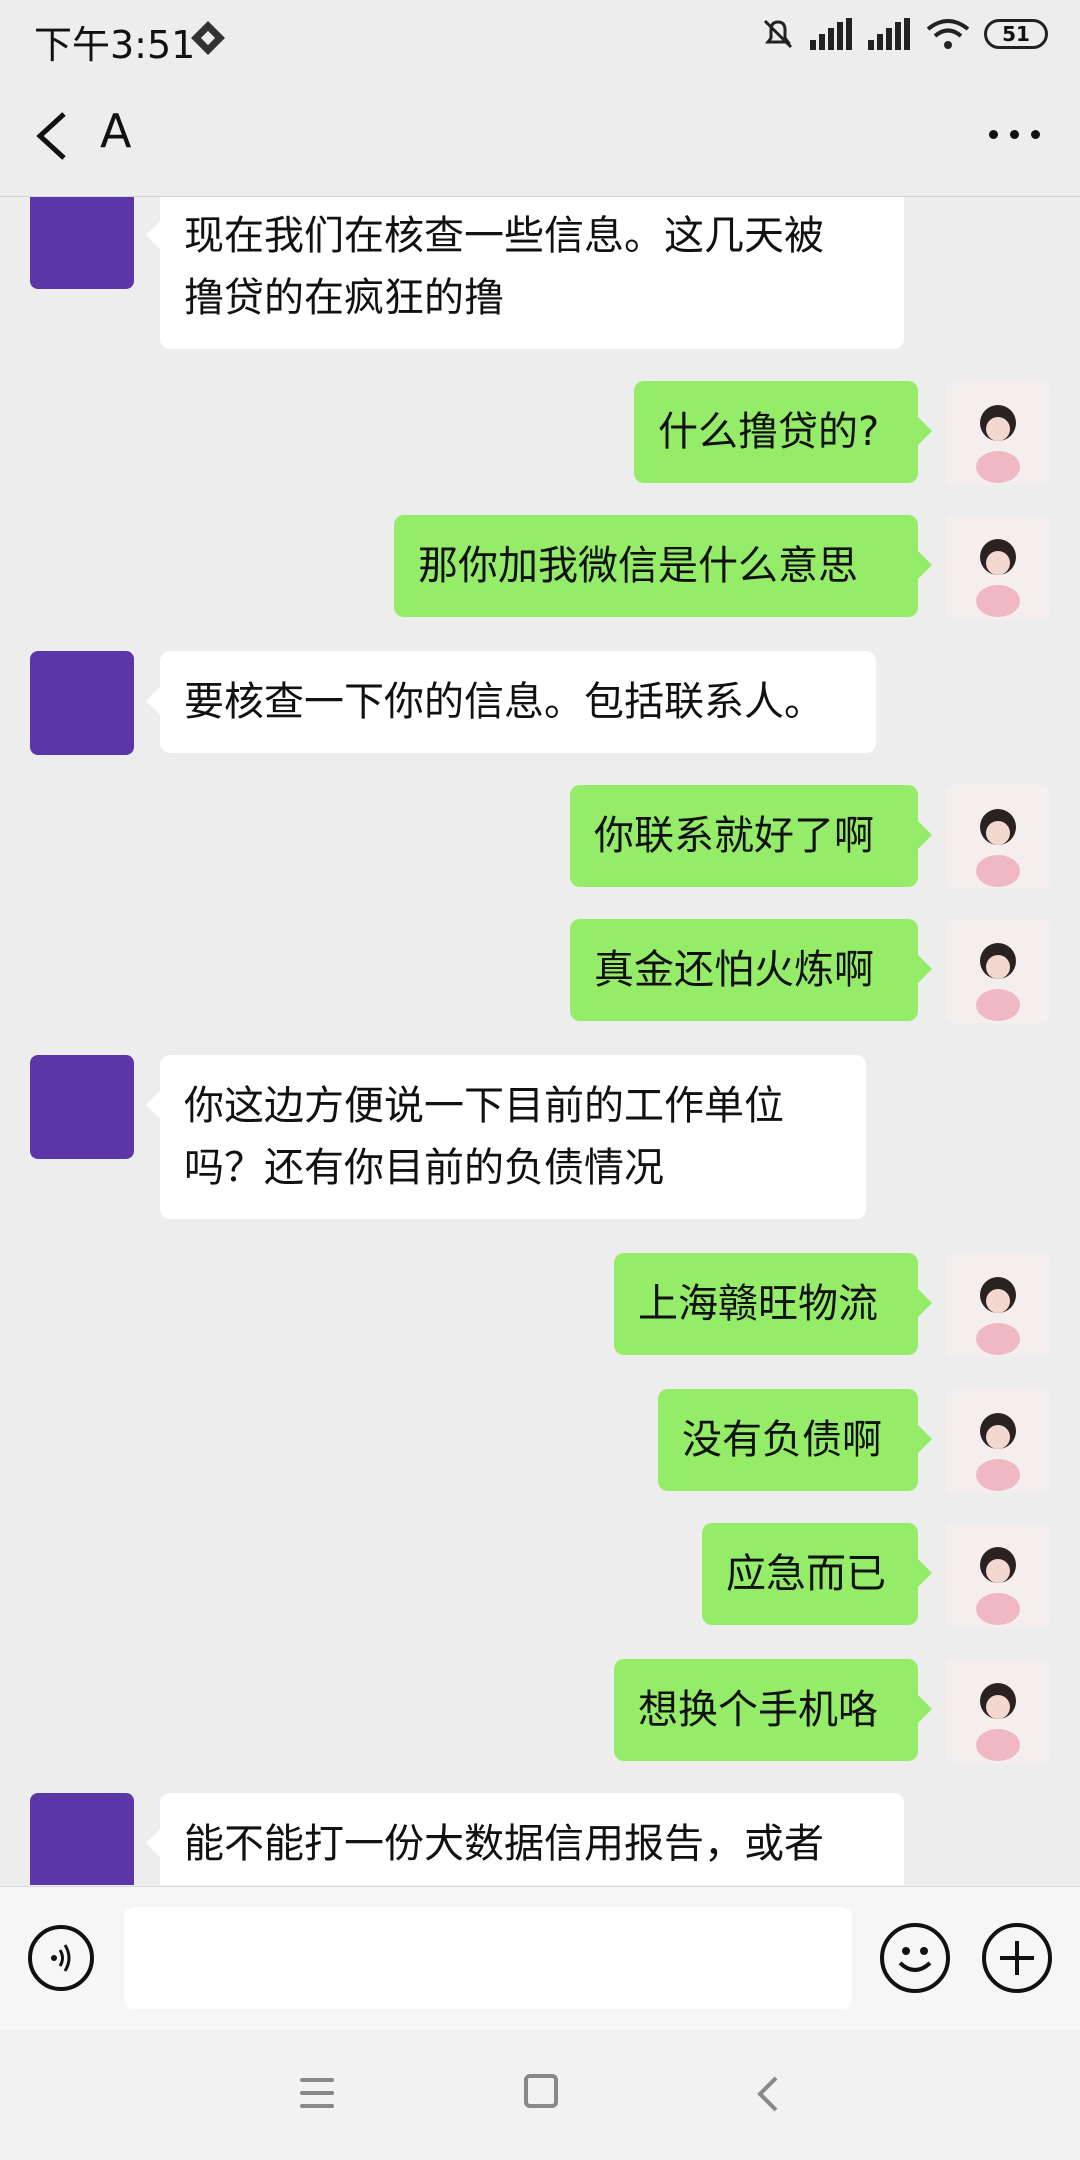 The height and width of the screenshot is (2160, 1080). Describe the element at coordinates (116, 131) in the screenshot. I see `chat-title: A` at that location.